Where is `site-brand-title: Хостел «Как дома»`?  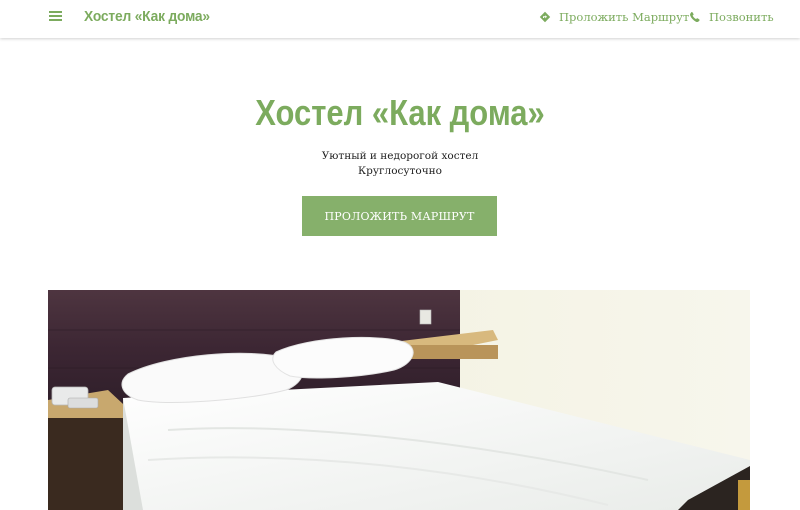
site-brand-title: Хостел «Как дома» is located at coordinates (147, 16).